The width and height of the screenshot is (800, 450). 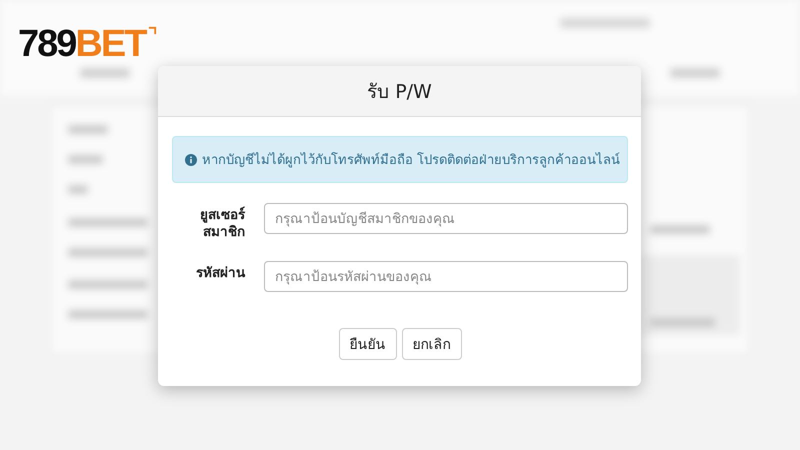 I want to click on cancel-button: ยกเลิก, so click(x=432, y=344).